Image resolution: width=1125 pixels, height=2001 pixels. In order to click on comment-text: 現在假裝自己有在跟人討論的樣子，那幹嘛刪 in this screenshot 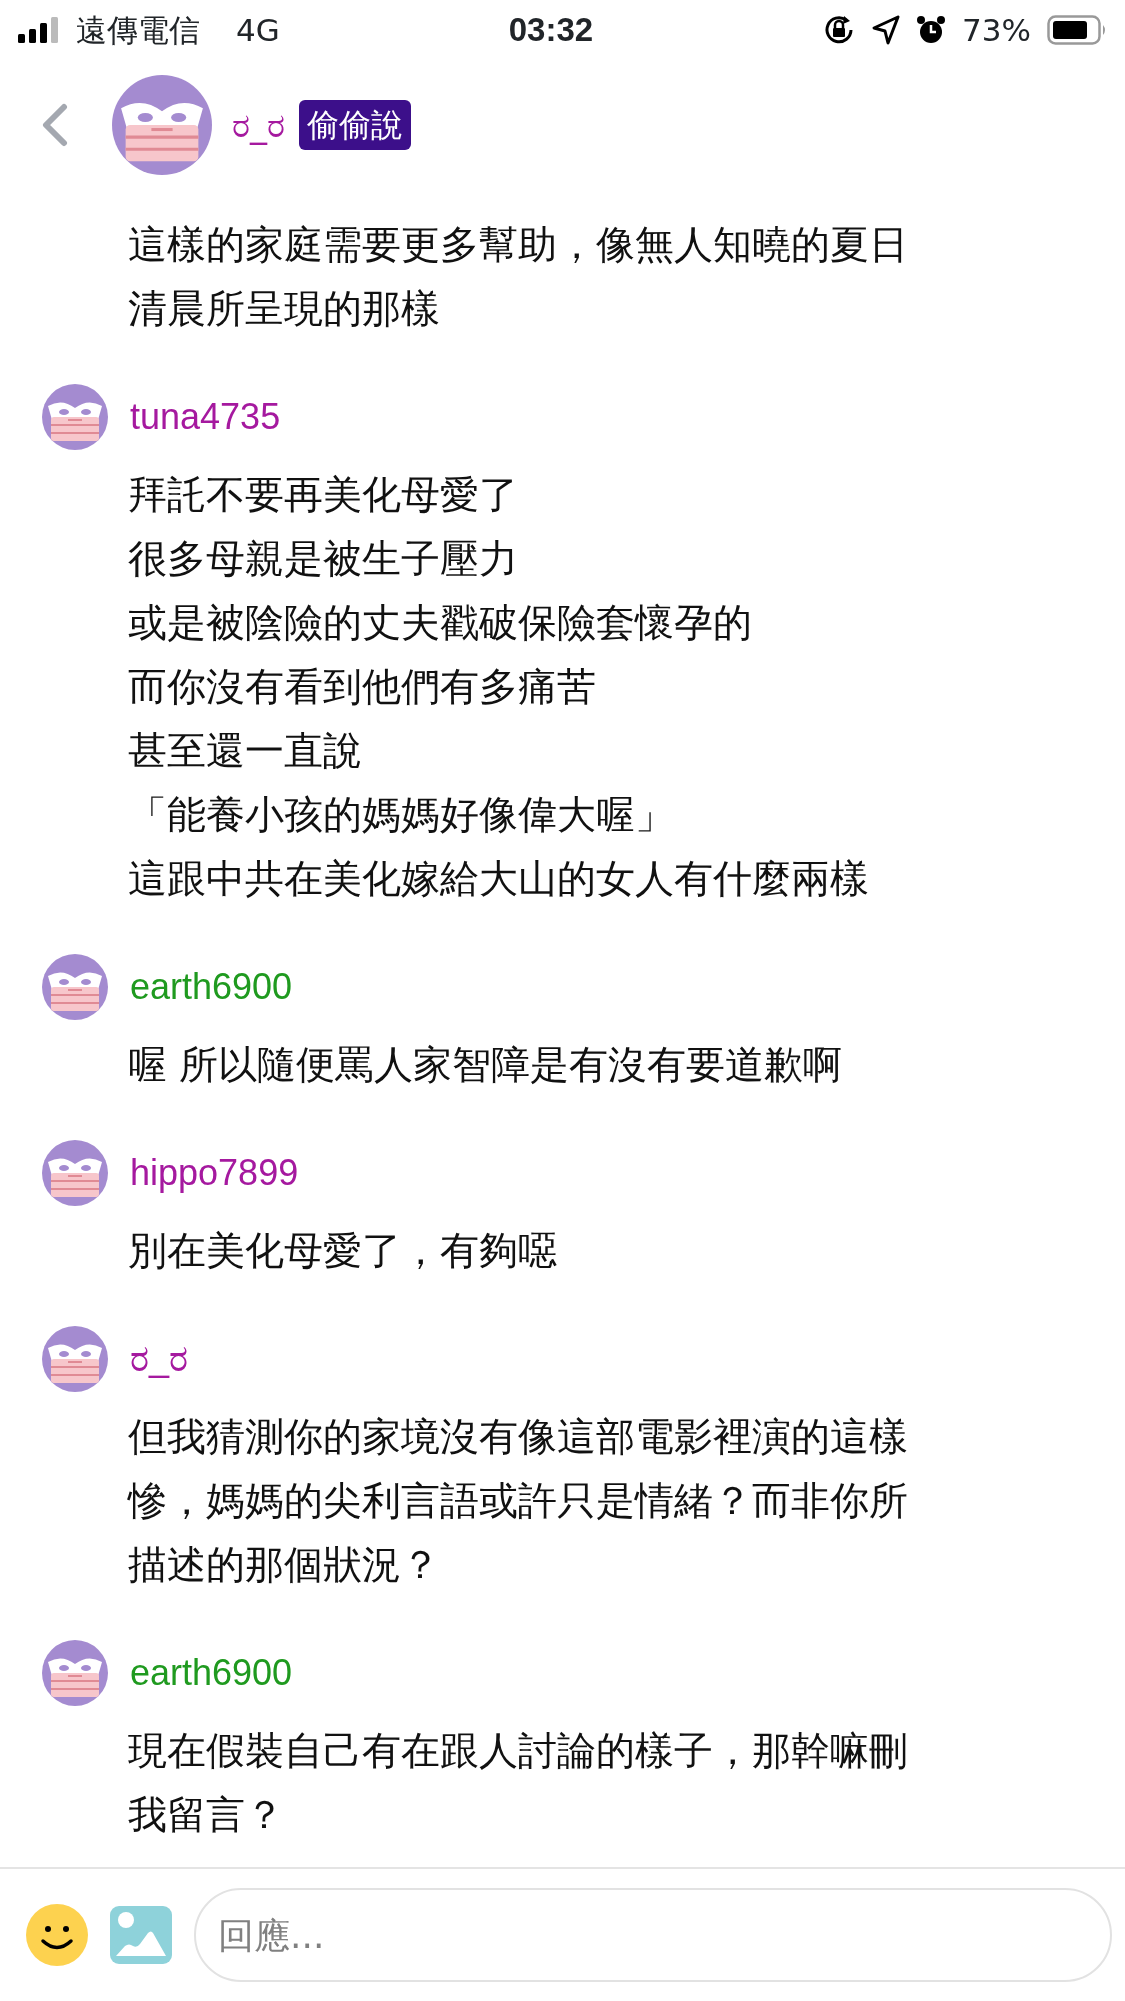, I will do `click(518, 1751)`.